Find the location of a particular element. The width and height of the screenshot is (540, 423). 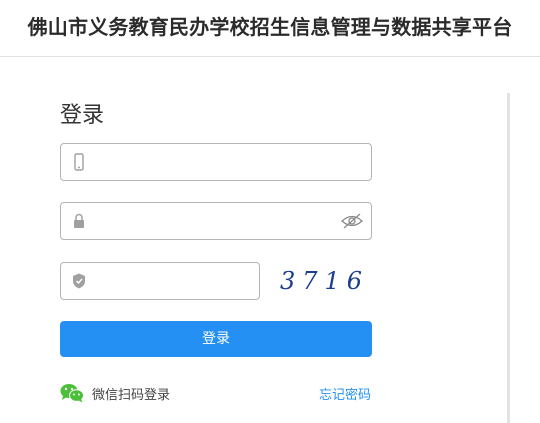

wechat-login-label: 微信扫码登录 is located at coordinates (131, 395).